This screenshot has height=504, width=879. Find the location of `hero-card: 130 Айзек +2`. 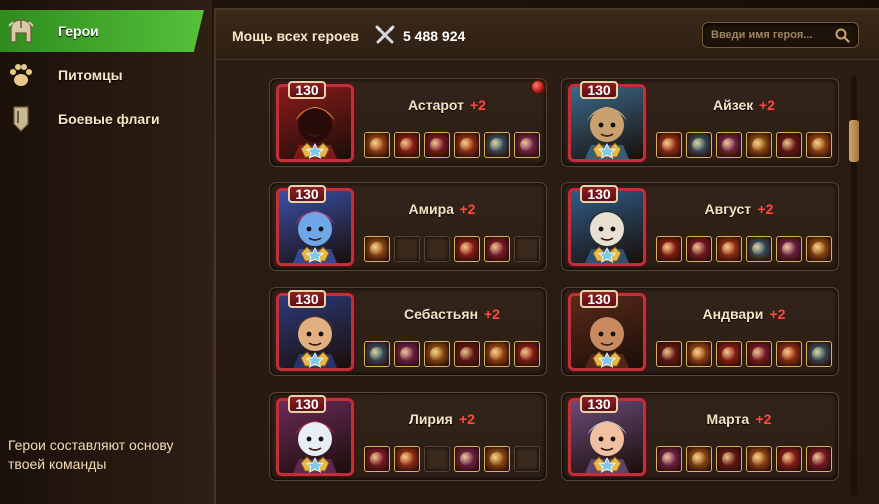

hero-card: 130 Айзек +2 is located at coordinates (700, 122).